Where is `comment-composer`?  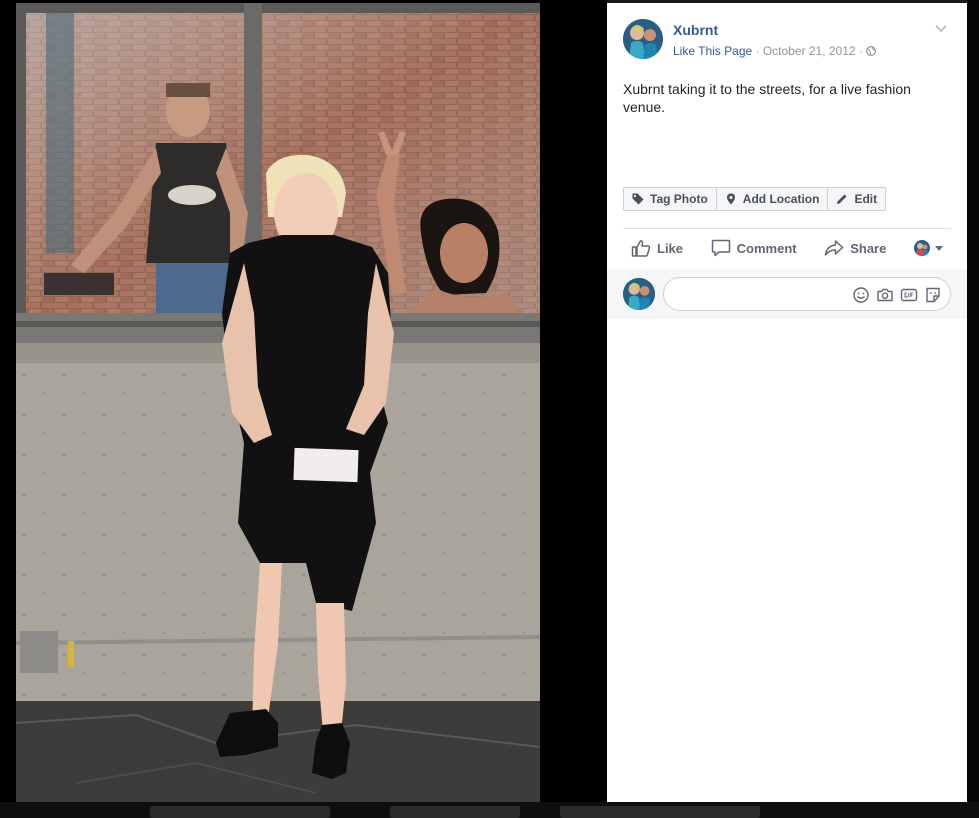 comment-composer is located at coordinates (787, 294).